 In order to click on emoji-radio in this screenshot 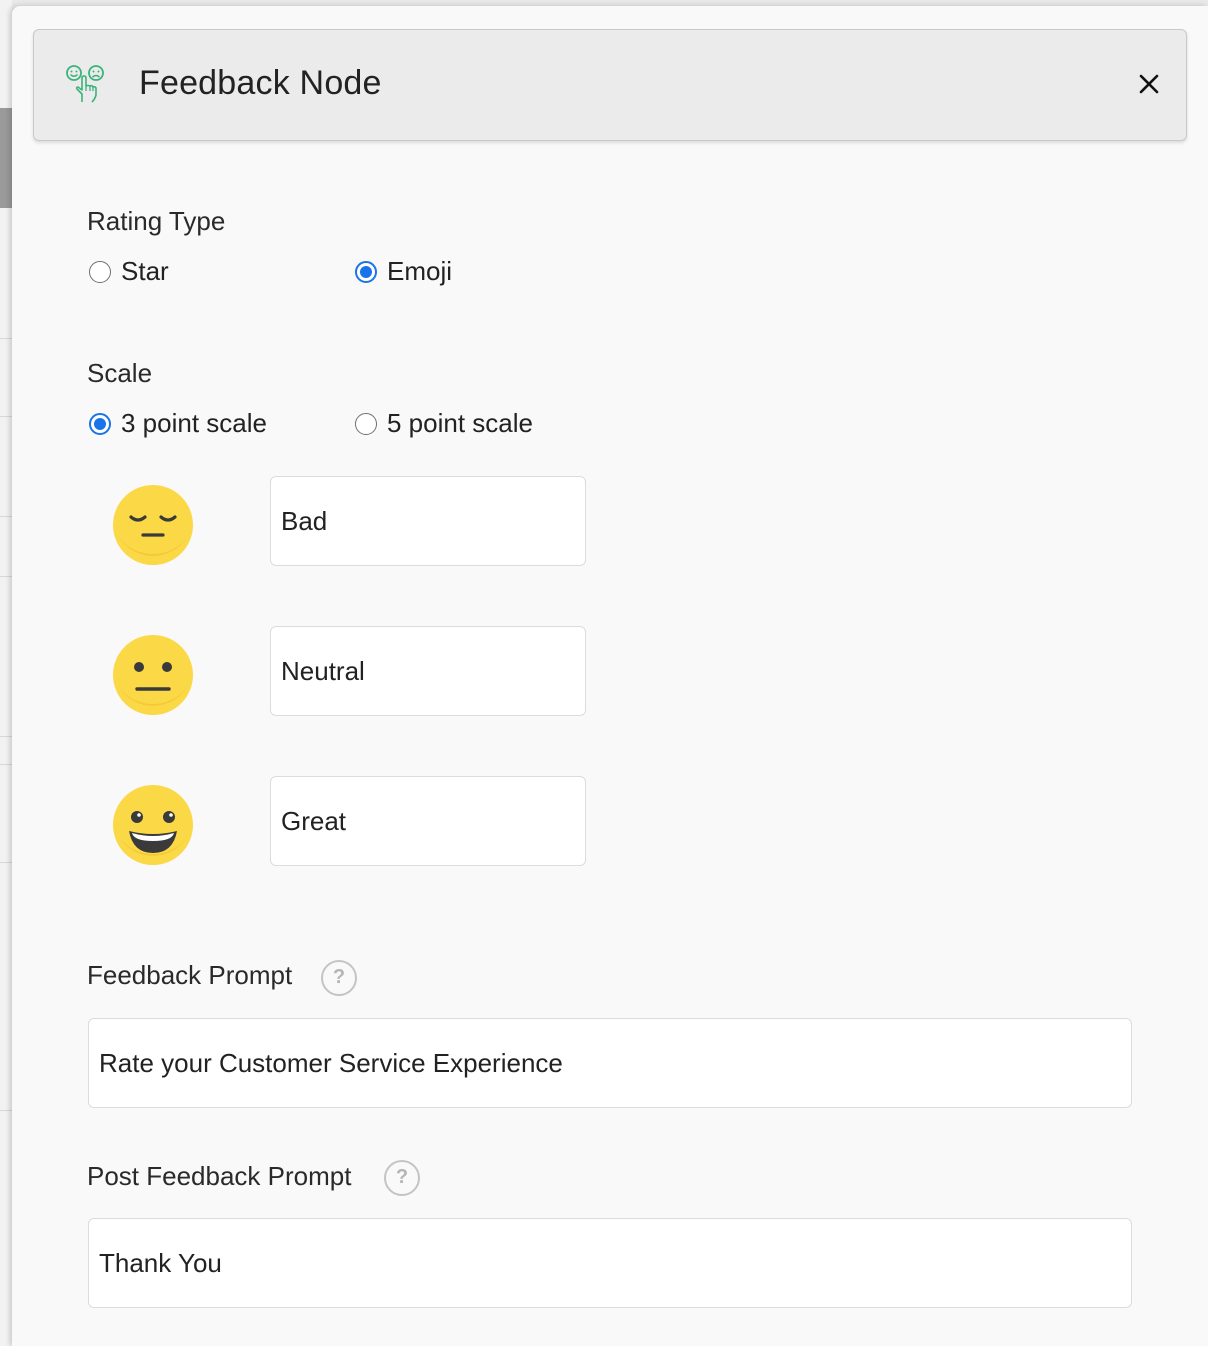, I will do `click(366, 271)`.